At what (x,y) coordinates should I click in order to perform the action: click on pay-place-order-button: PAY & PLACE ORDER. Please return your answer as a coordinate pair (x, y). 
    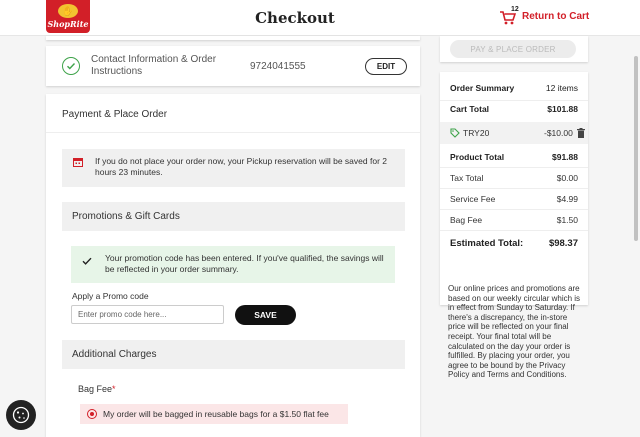
    Looking at the image, I should click on (513, 49).